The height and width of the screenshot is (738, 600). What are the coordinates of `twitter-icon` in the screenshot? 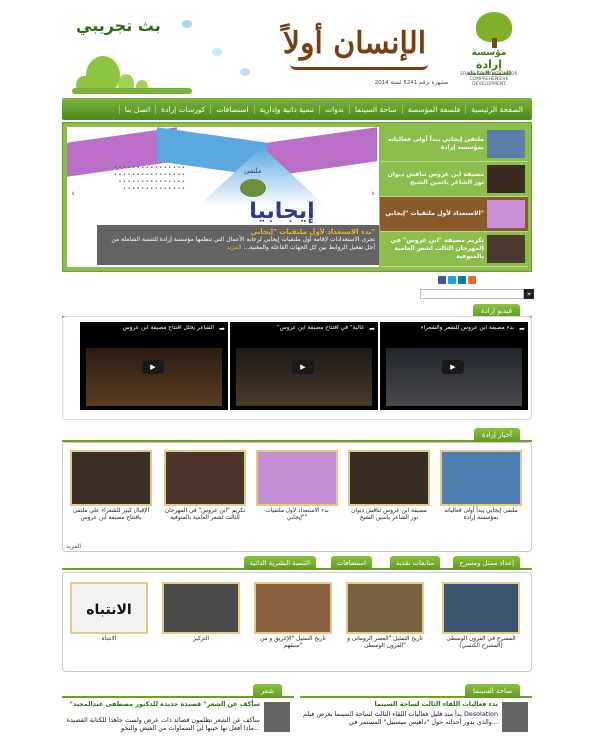 It's located at (452, 280).